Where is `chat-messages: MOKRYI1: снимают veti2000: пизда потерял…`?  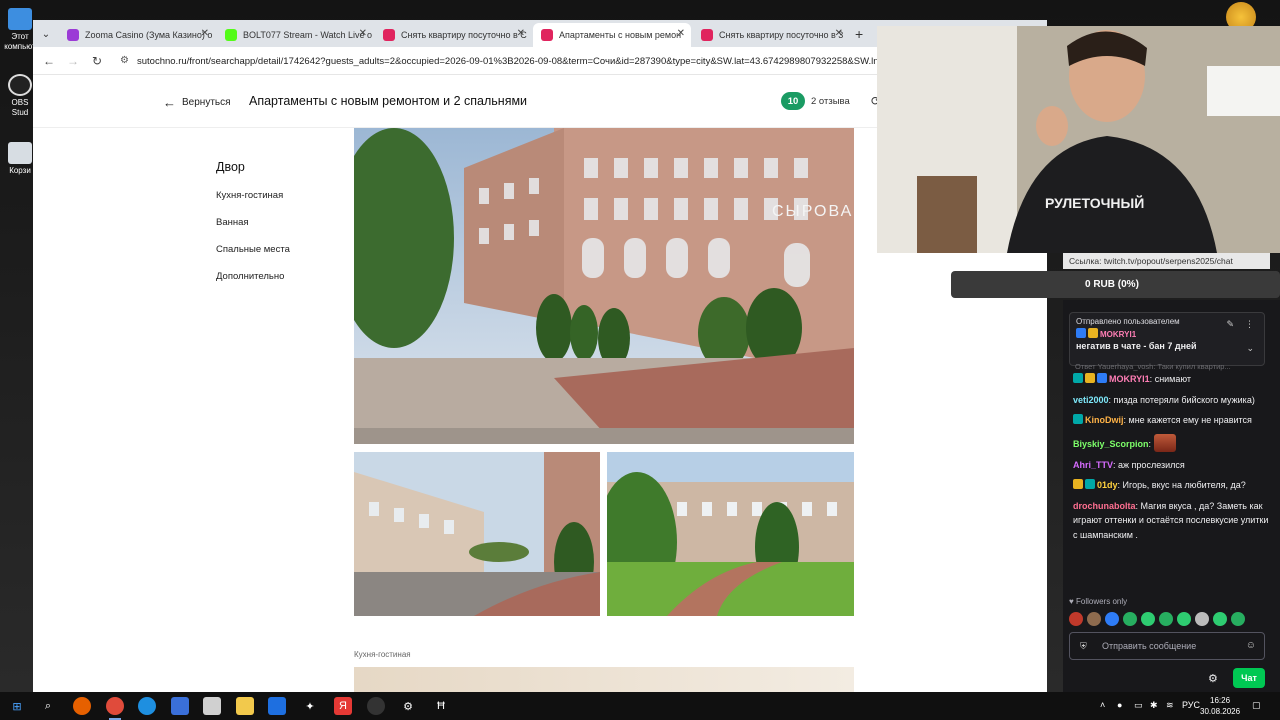
chat-messages: MOKRYI1: снимают veti2000: пизда потерял… is located at coordinates (1171, 460).